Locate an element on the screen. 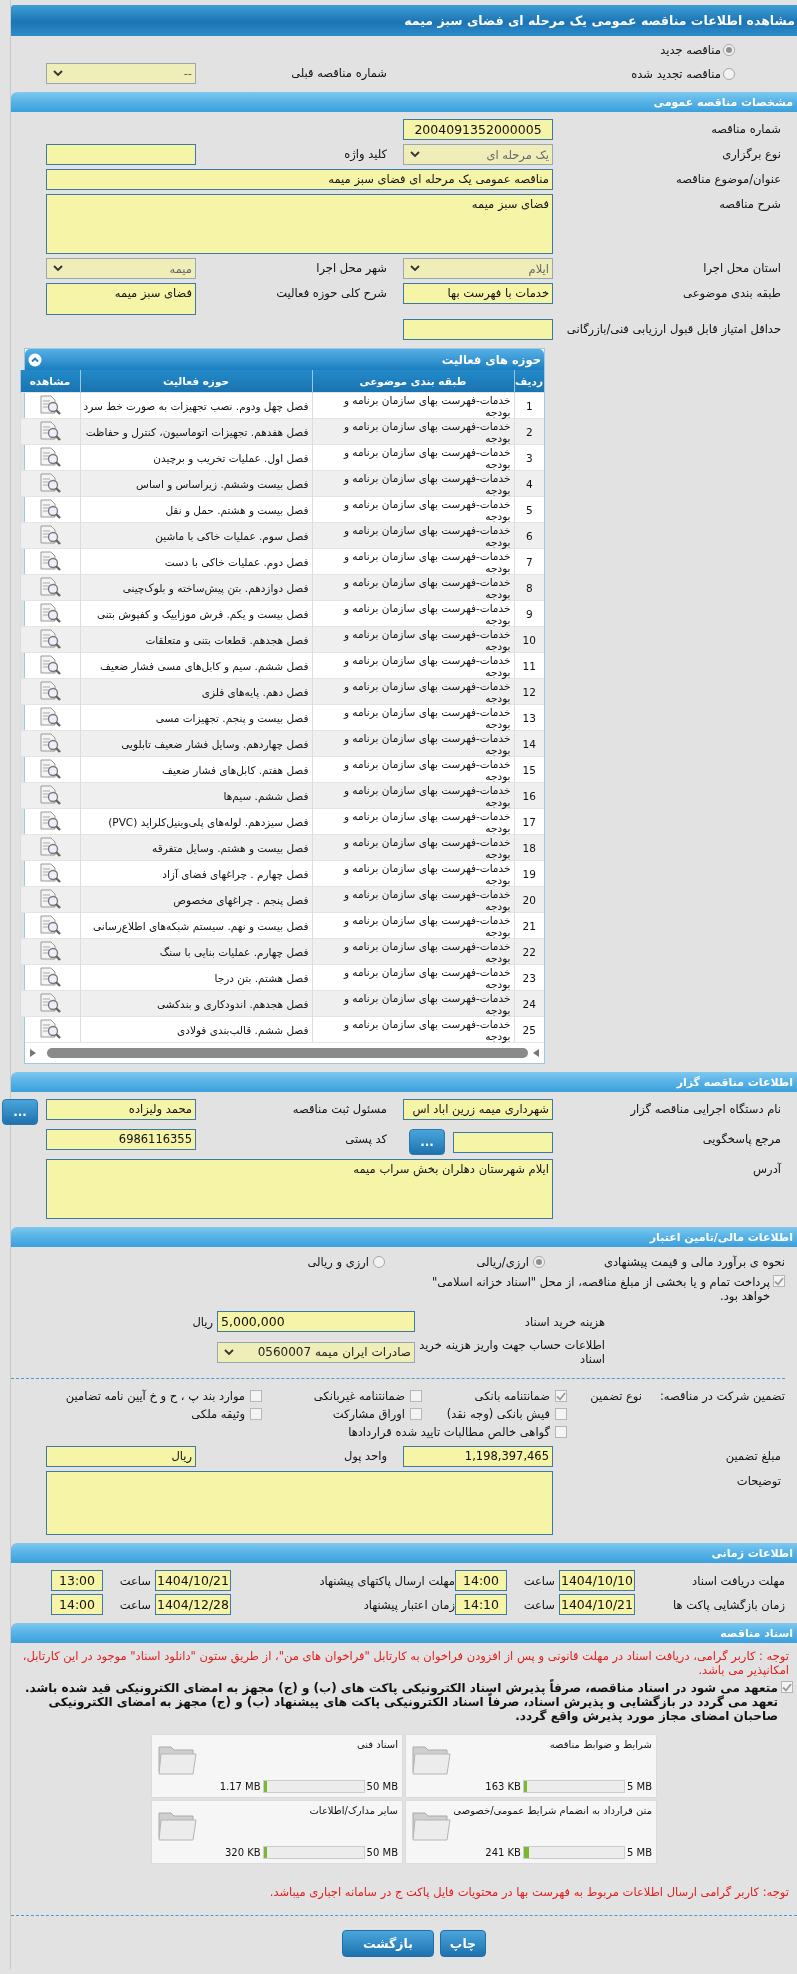  text-area: فضای سبز میمه is located at coordinates (299, 224).